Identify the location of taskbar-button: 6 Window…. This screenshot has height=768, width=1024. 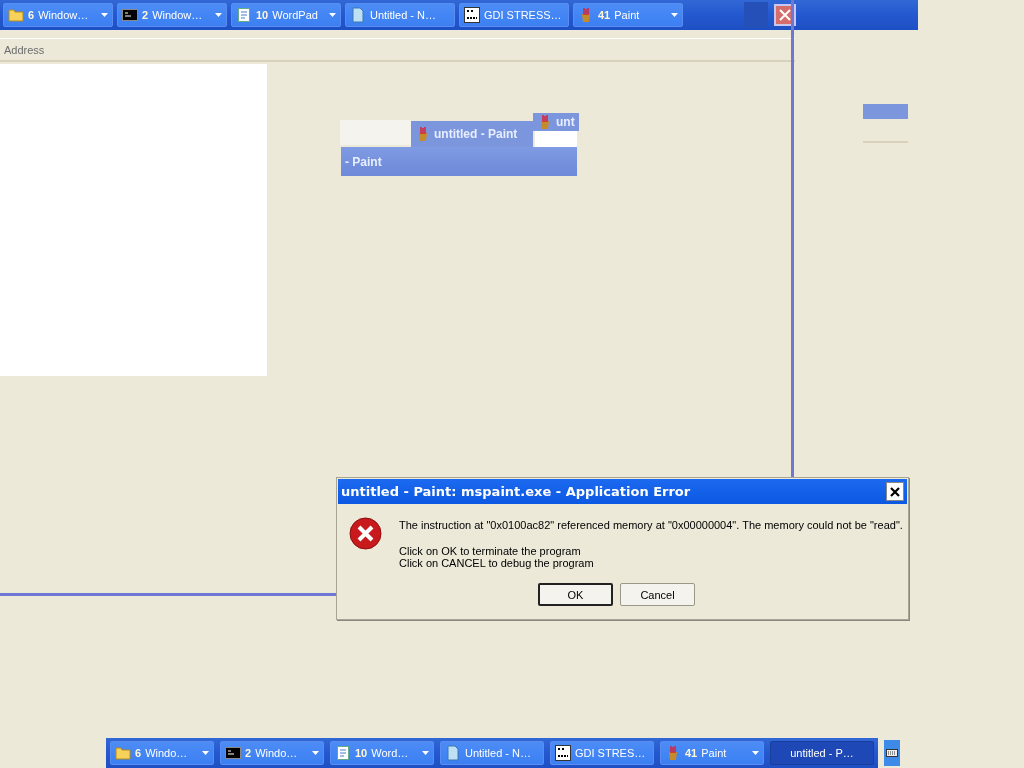
(58, 15).